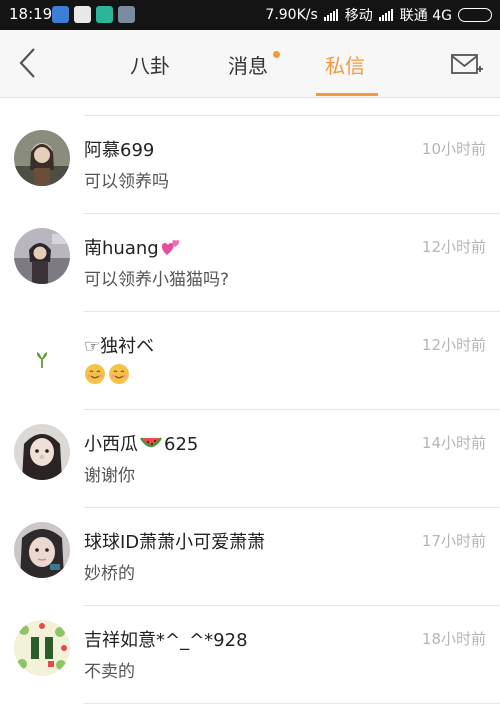 This screenshot has height=711, width=500. Describe the element at coordinates (291, 15) in the screenshot. I see `network-speed: 7.90K/s` at that location.